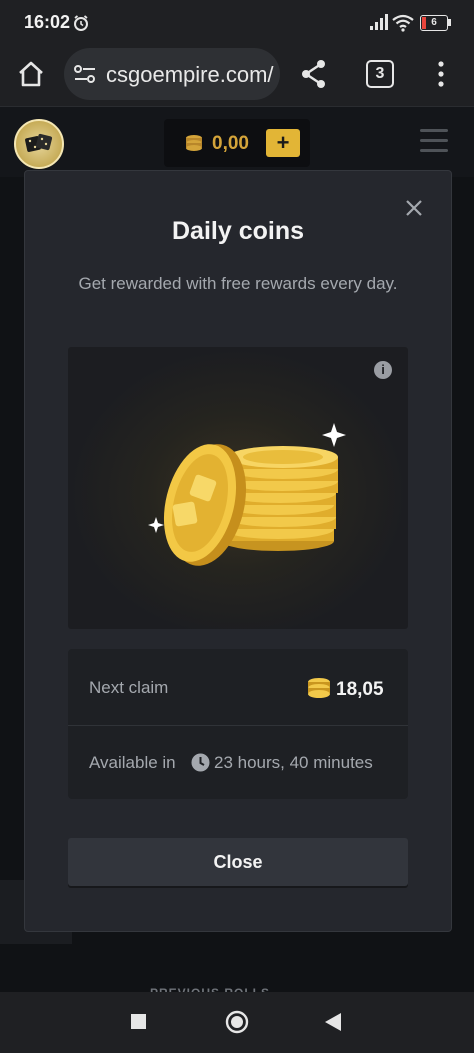 Image resolution: width=474 pixels, height=1053 pixels. What do you see at coordinates (379, 22) in the screenshot?
I see `signal-icon` at bounding box center [379, 22].